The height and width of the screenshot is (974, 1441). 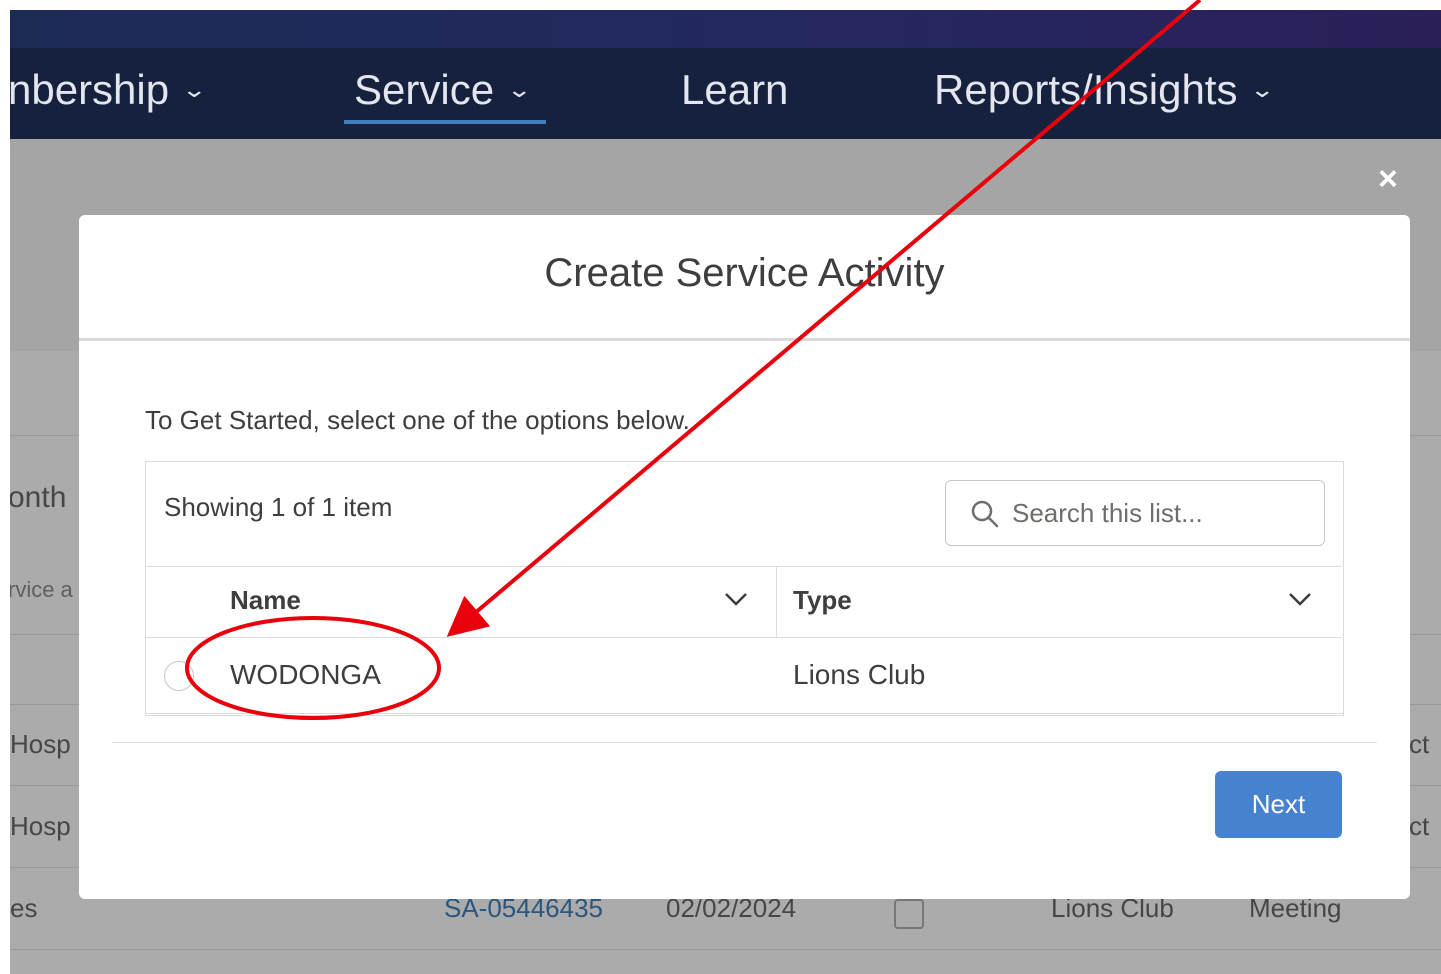 What do you see at coordinates (1162, 513) in the screenshot?
I see `search-input` at bounding box center [1162, 513].